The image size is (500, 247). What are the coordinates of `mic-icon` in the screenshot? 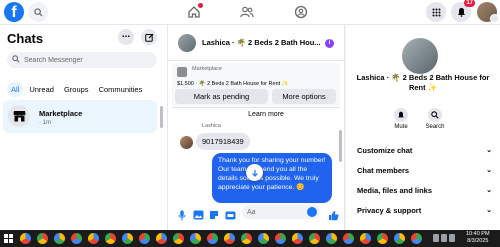 It's located at (182, 215).